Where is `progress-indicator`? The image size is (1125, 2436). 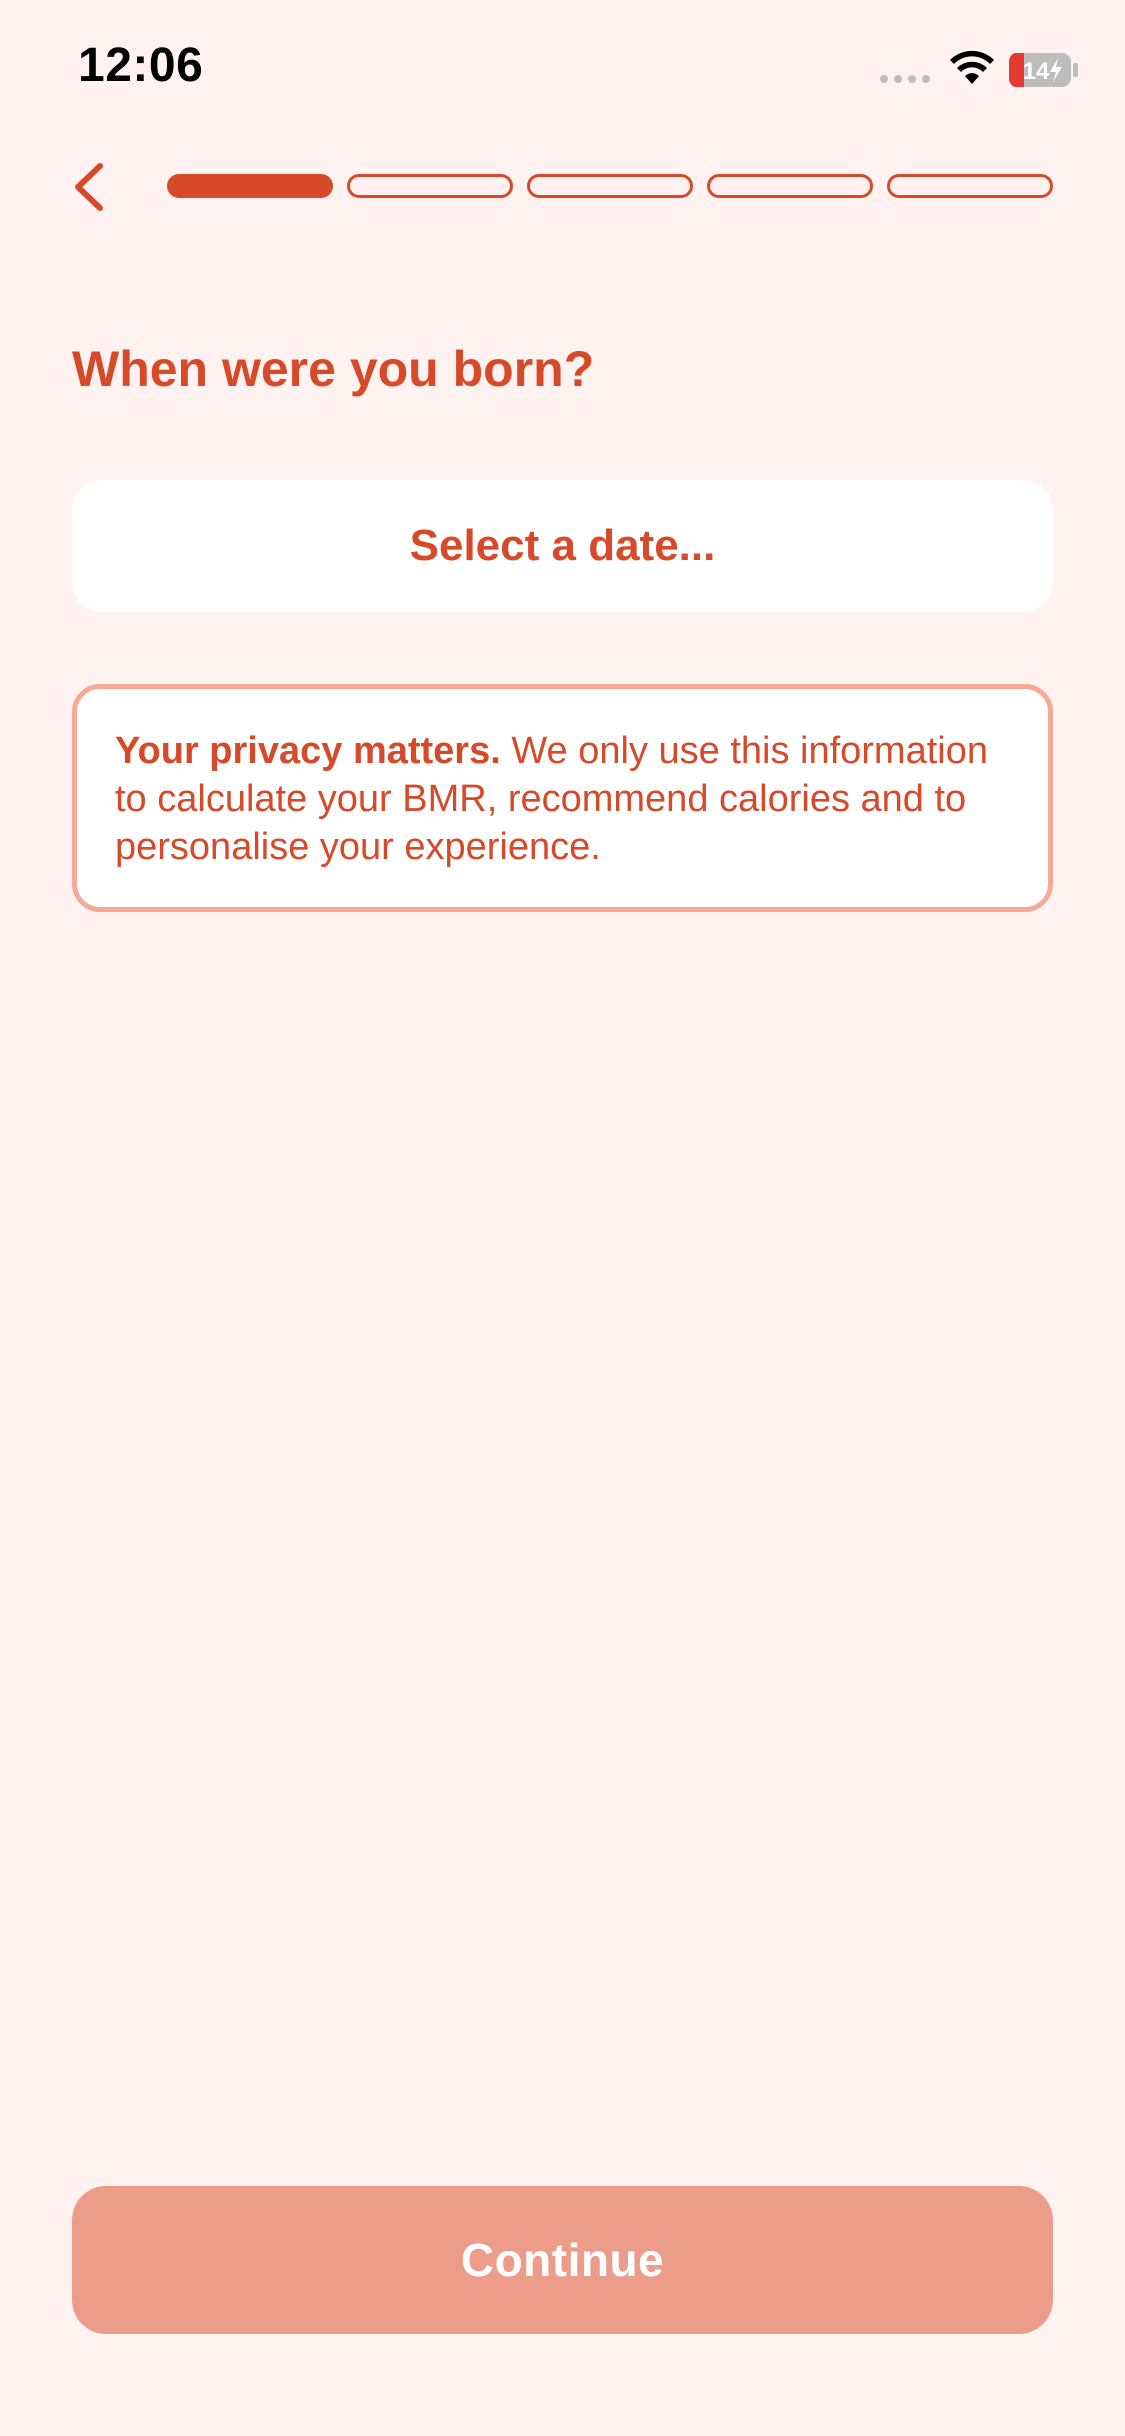 progress-indicator is located at coordinates (610, 186).